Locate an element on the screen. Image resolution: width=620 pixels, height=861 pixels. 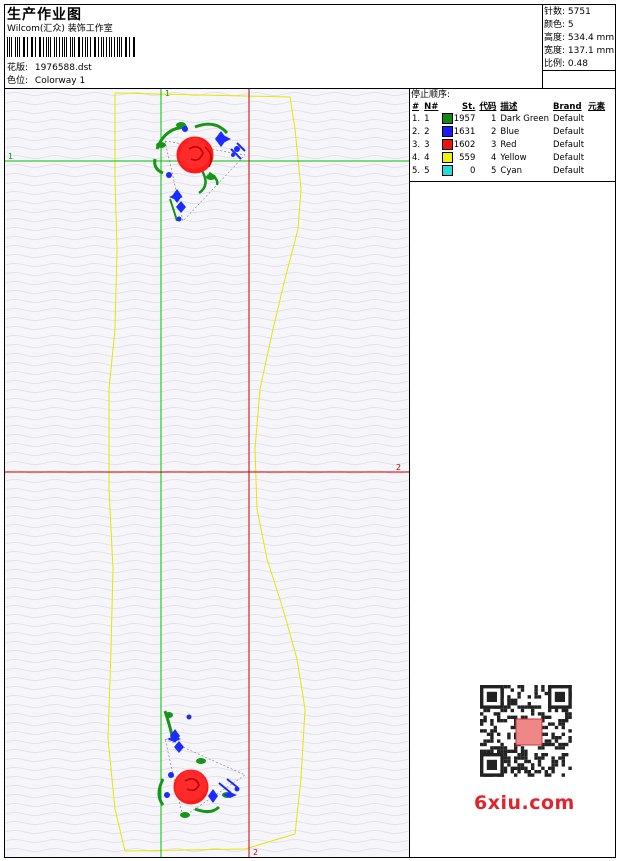
stitch-count: 1957 is located at coordinates (458, 119).